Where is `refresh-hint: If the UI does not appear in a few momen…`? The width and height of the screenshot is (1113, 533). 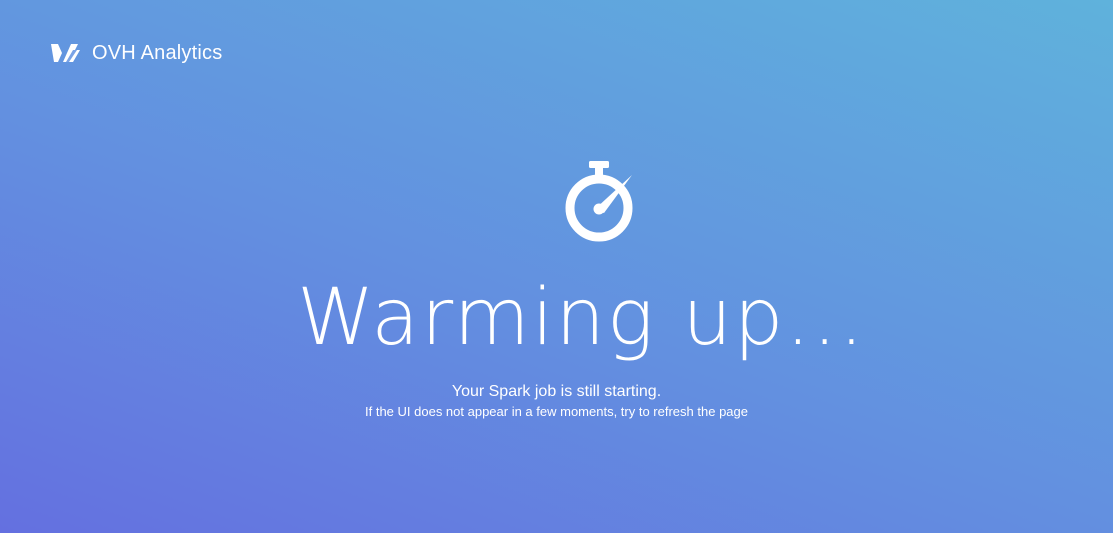 refresh-hint: If the UI does not appear in a few momen… is located at coordinates (556, 411).